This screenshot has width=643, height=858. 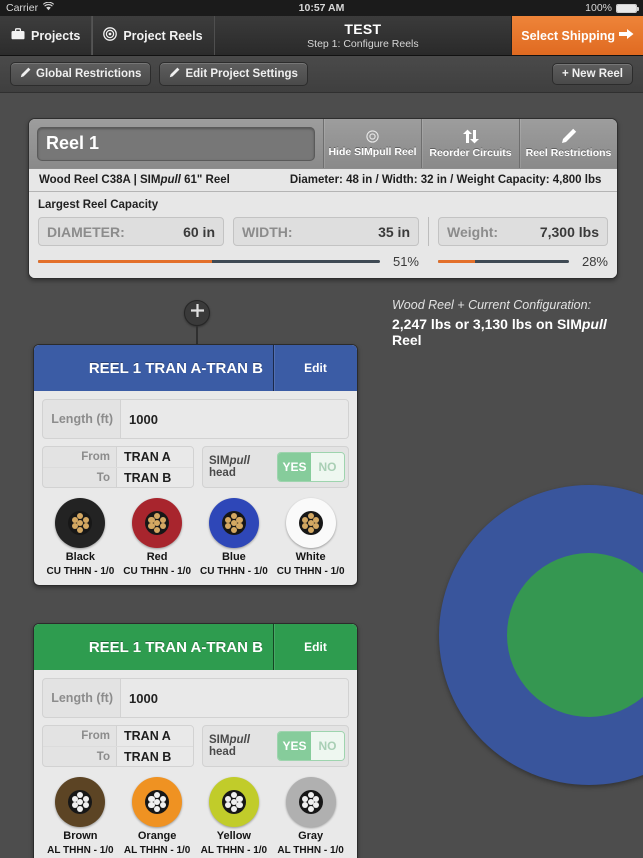 I want to click on simpull-head-box: SIMpull head YES NO, so click(x=275, y=746).